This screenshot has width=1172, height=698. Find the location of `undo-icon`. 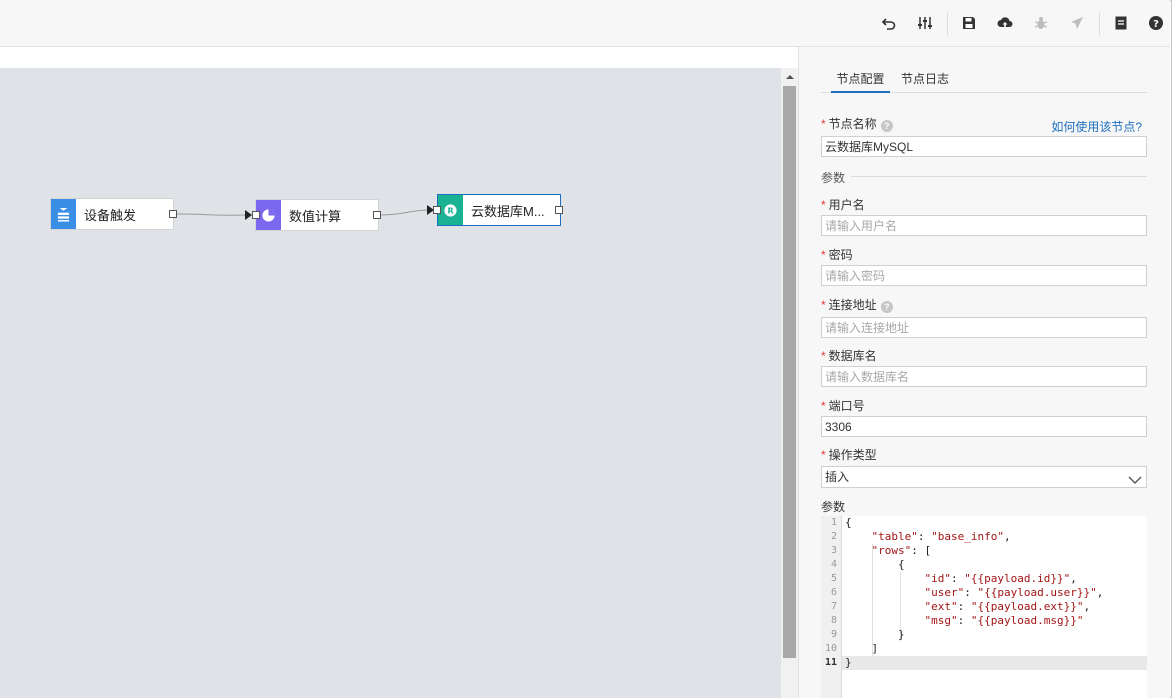

undo-icon is located at coordinates (889, 23).